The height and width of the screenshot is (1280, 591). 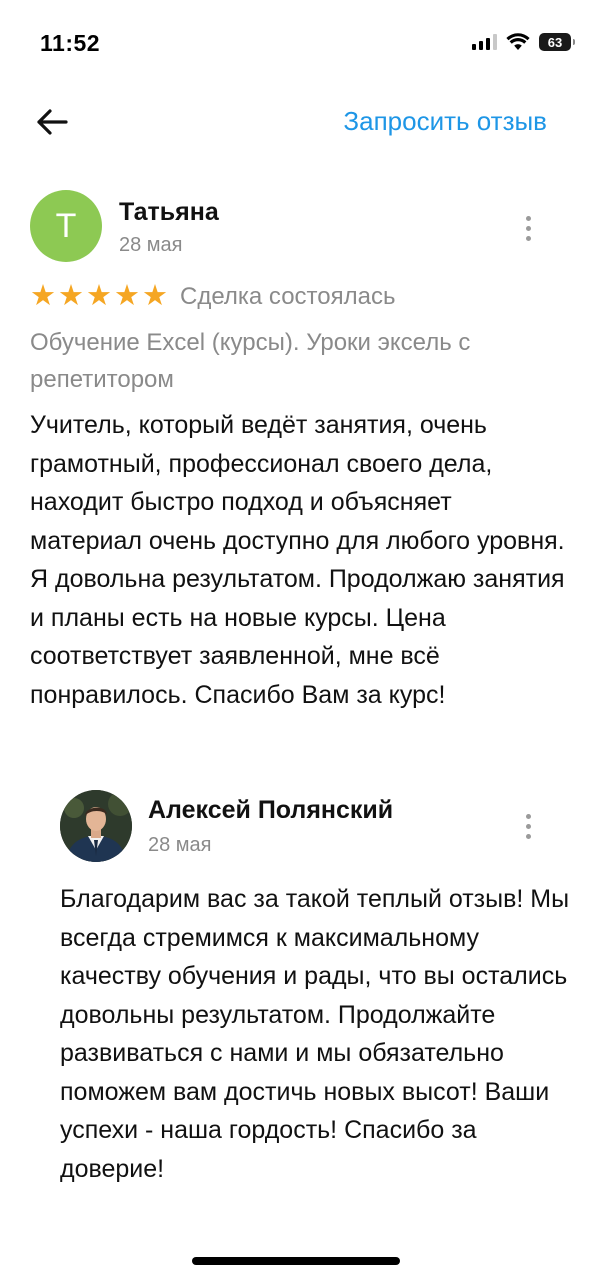 I want to click on status-time: 11:52, so click(x=70, y=43).